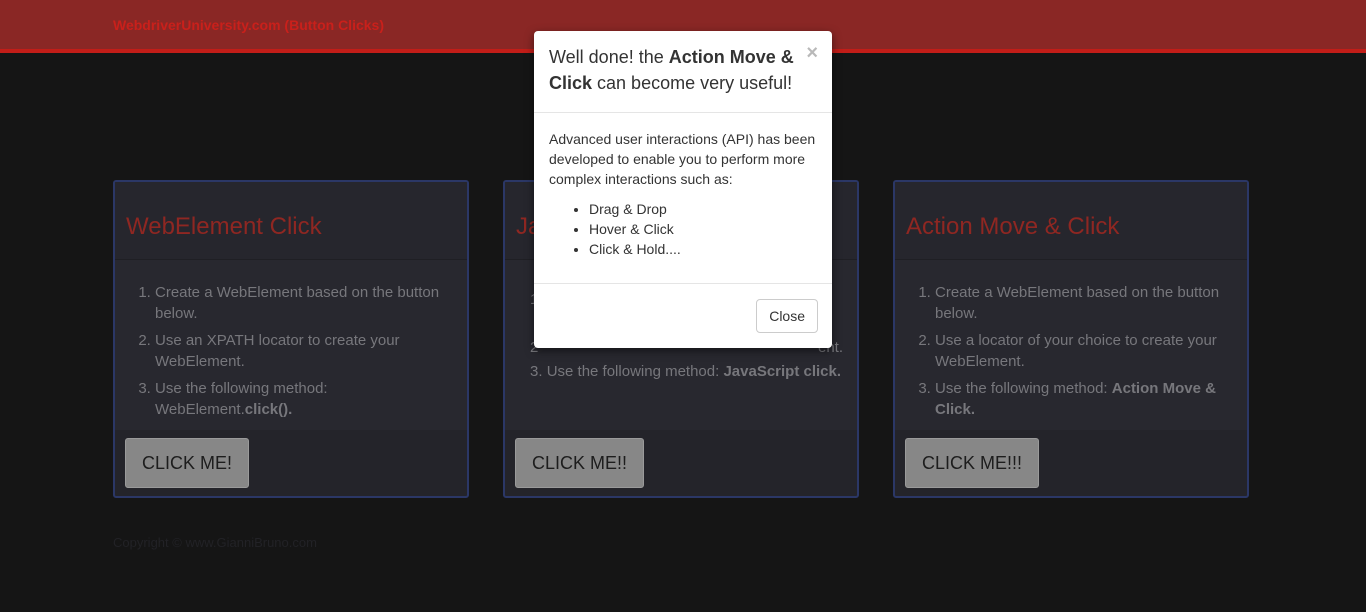  Describe the element at coordinates (580, 463) in the screenshot. I see `click-me-button: CLICK ME!!` at that location.